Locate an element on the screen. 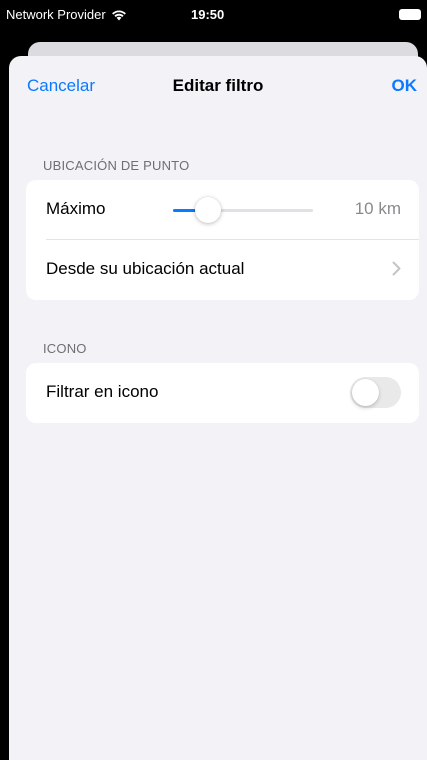 This screenshot has width=427, height=760. status-time: 19:50 is located at coordinates (208, 14).